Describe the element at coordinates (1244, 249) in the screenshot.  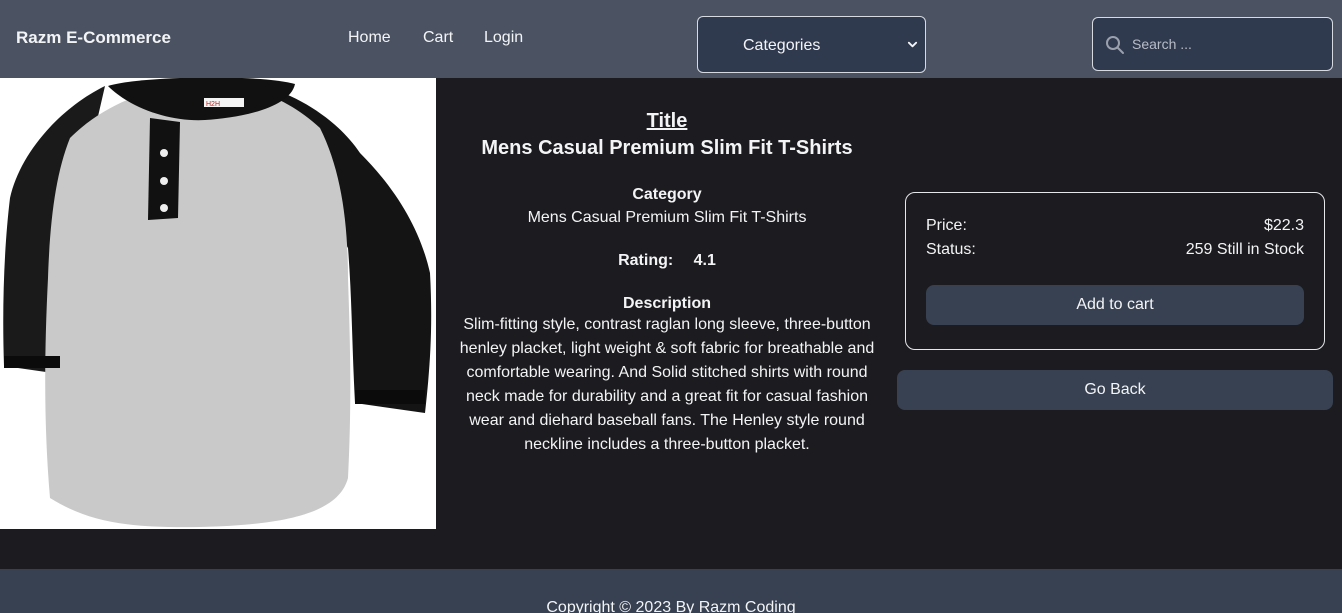
I see `status-value: 259 Still in Stock` at that location.